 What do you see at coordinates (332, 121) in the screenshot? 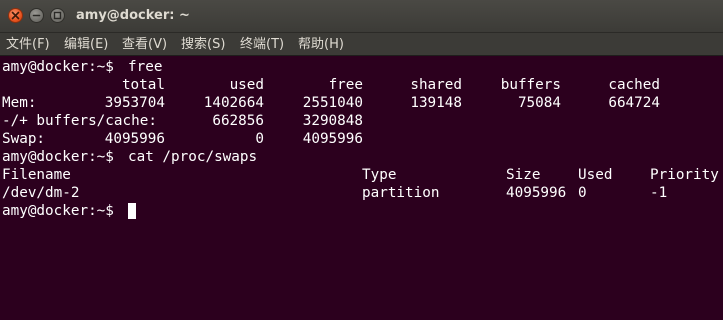
I see `buffers-free: 3290848` at bounding box center [332, 121].